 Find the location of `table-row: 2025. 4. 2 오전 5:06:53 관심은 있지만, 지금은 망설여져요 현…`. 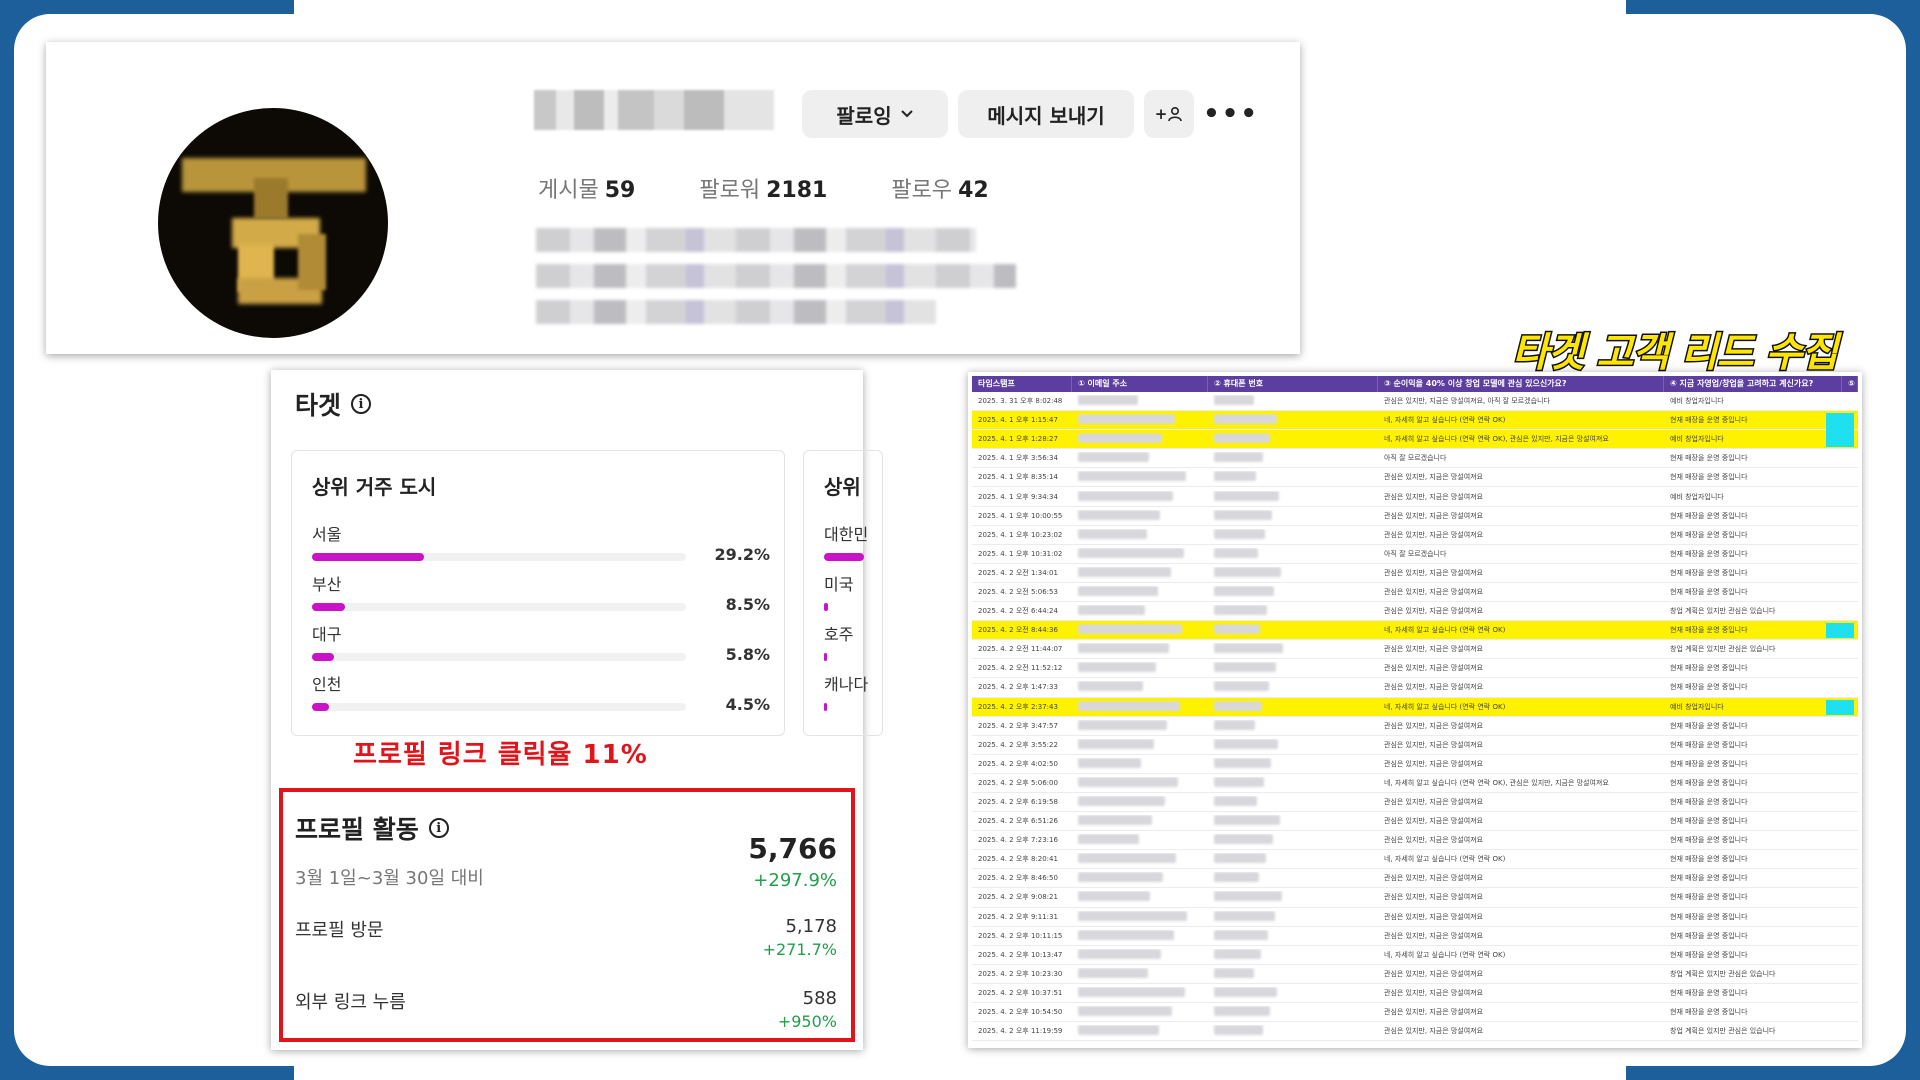

table-row: 2025. 4. 2 오전 5:06:53 관심은 있지만, 지금은 망설여져요 현… is located at coordinates (1415, 593).